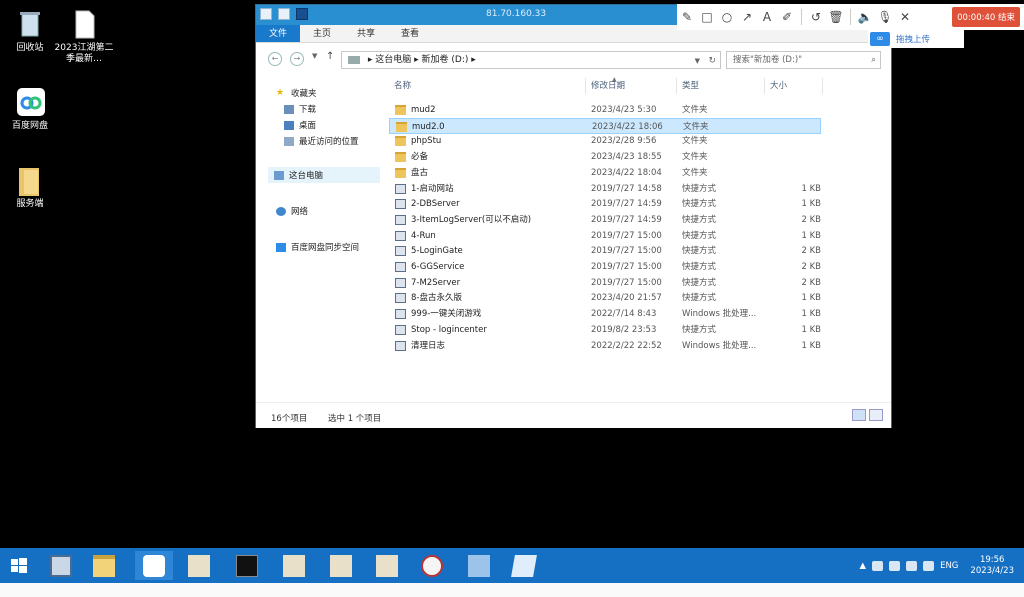  I want to click on undo-icon: ↺, so click(816, 17).